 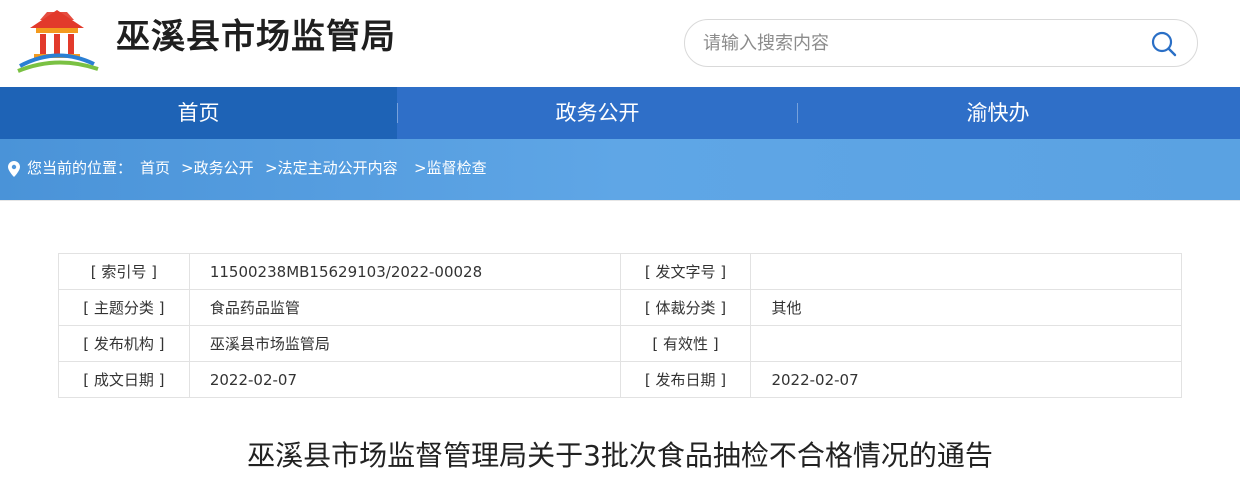 What do you see at coordinates (256, 37) in the screenshot?
I see `site-title: 巫溪县市场监管局` at bounding box center [256, 37].